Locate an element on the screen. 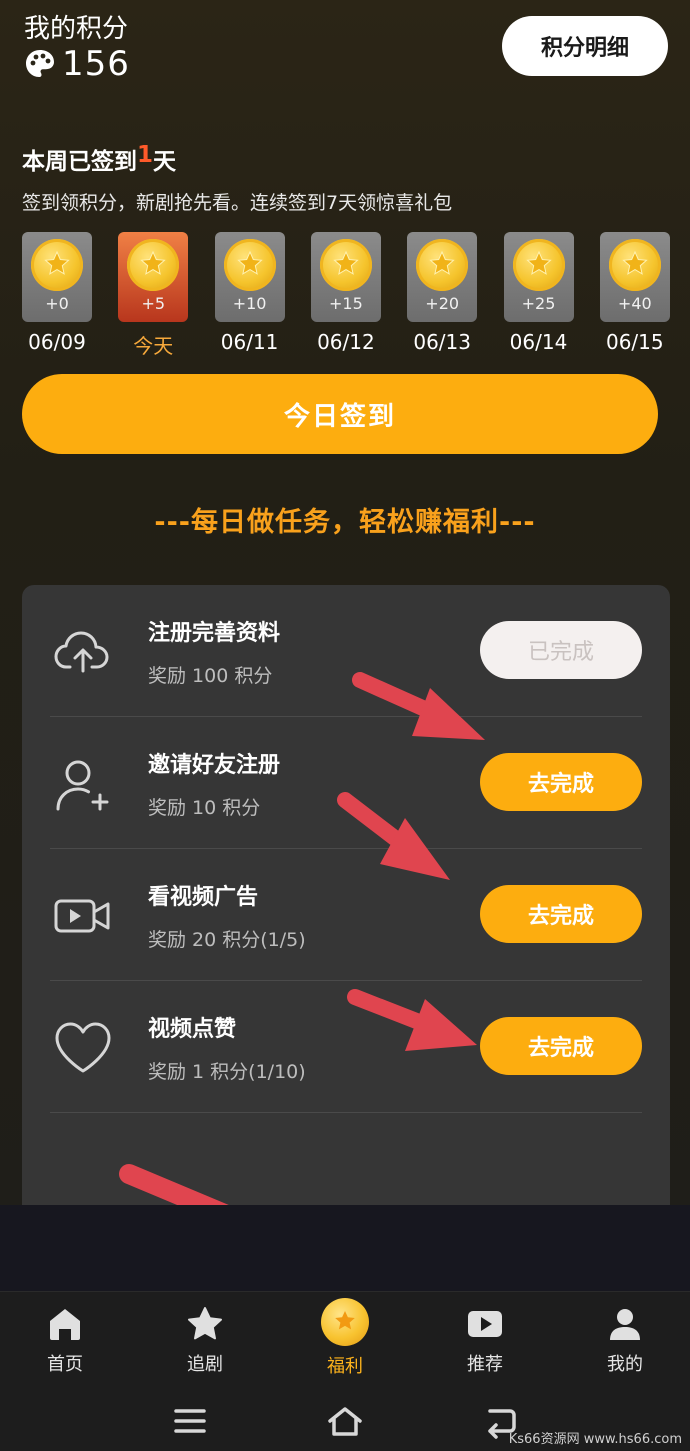 Image resolution: width=690 pixels, height=1451 pixels. nav-item-home: 首页 is located at coordinates (65, 1340).